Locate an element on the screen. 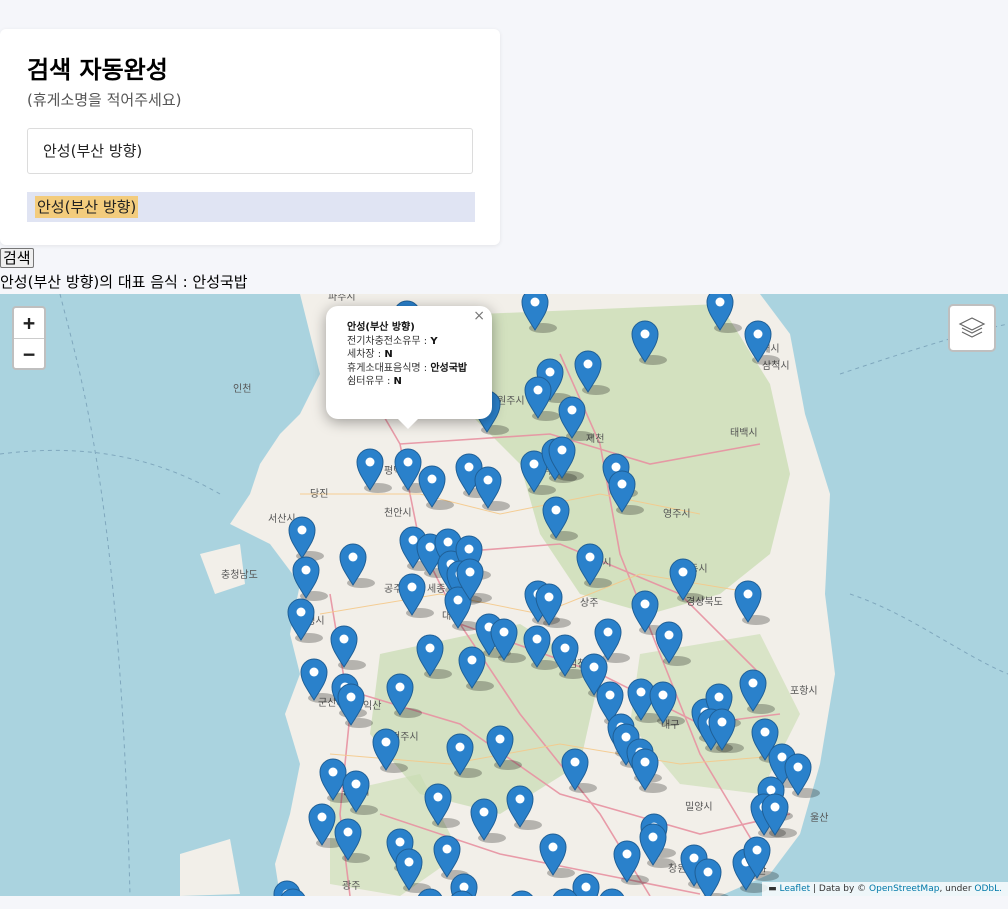 This screenshot has width=1008, height=909. place-label: 상주 is located at coordinates (589, 603).